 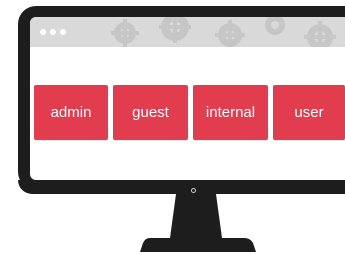 I want to click on role-button-label: guest, so click(x=150, y=112).